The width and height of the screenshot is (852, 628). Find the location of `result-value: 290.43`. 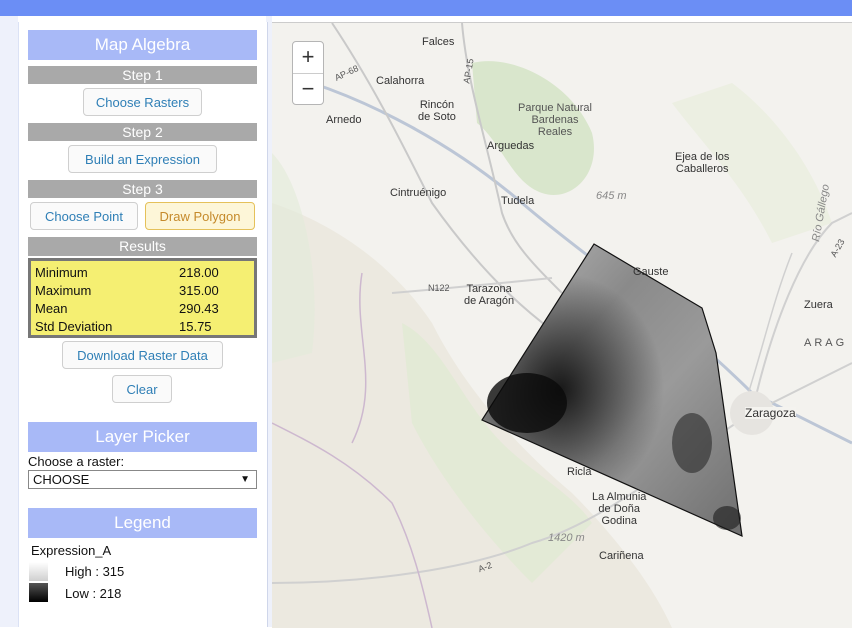

result-value: 290.43 is located at coordinates (199, 308).